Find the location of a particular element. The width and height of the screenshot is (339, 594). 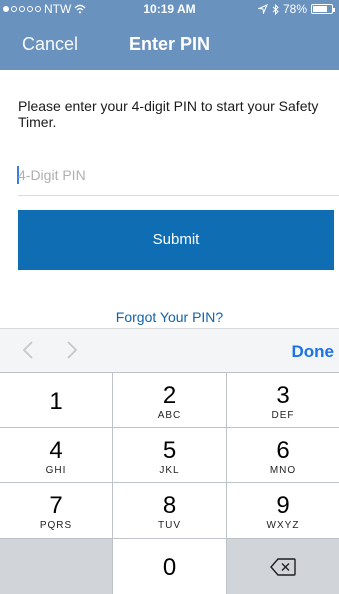

bluetooth-icon is located at coordinates (275, 9).